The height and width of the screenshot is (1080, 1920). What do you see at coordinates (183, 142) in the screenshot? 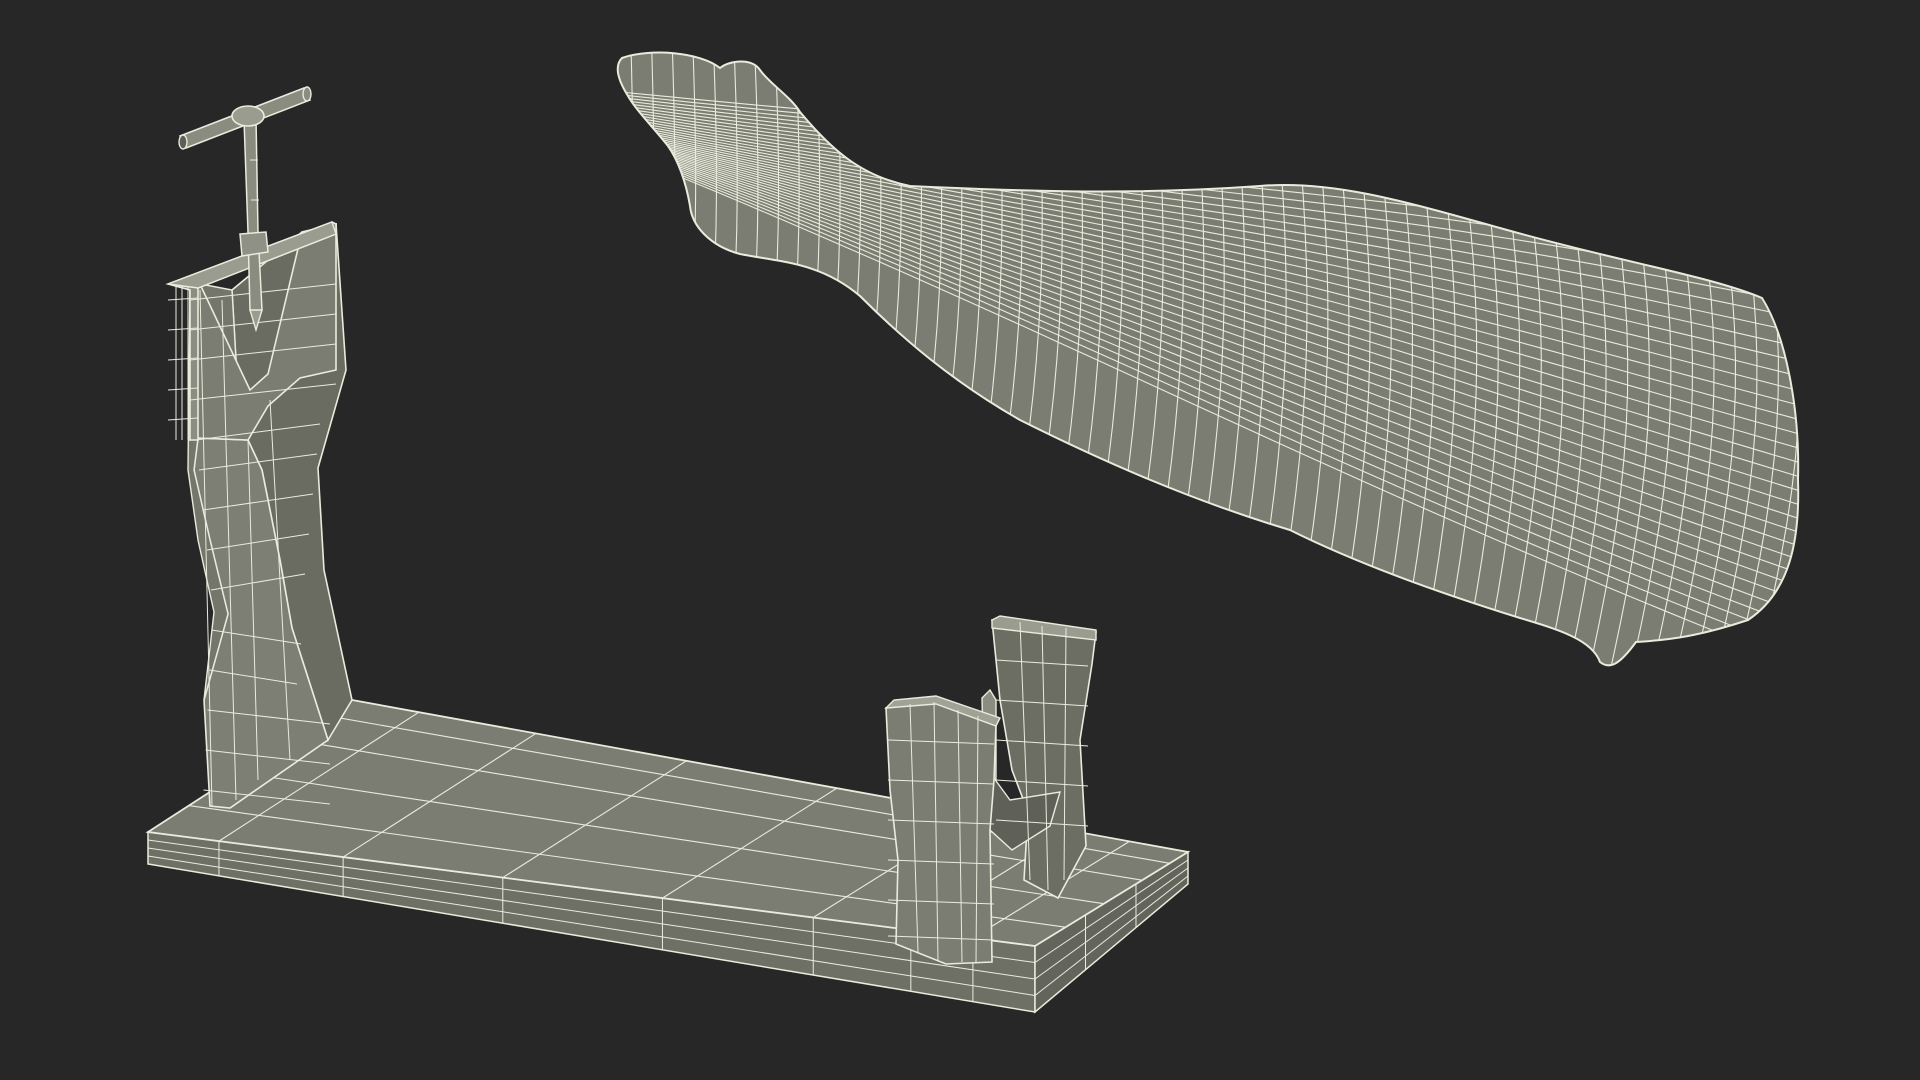
I see `t-handle-end-left` at bounding box center [183, 142].